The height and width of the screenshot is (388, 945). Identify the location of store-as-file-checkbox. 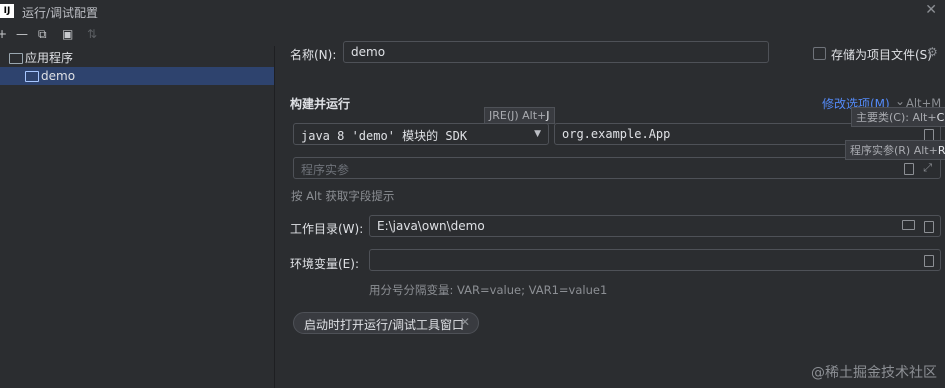
(819, 53).